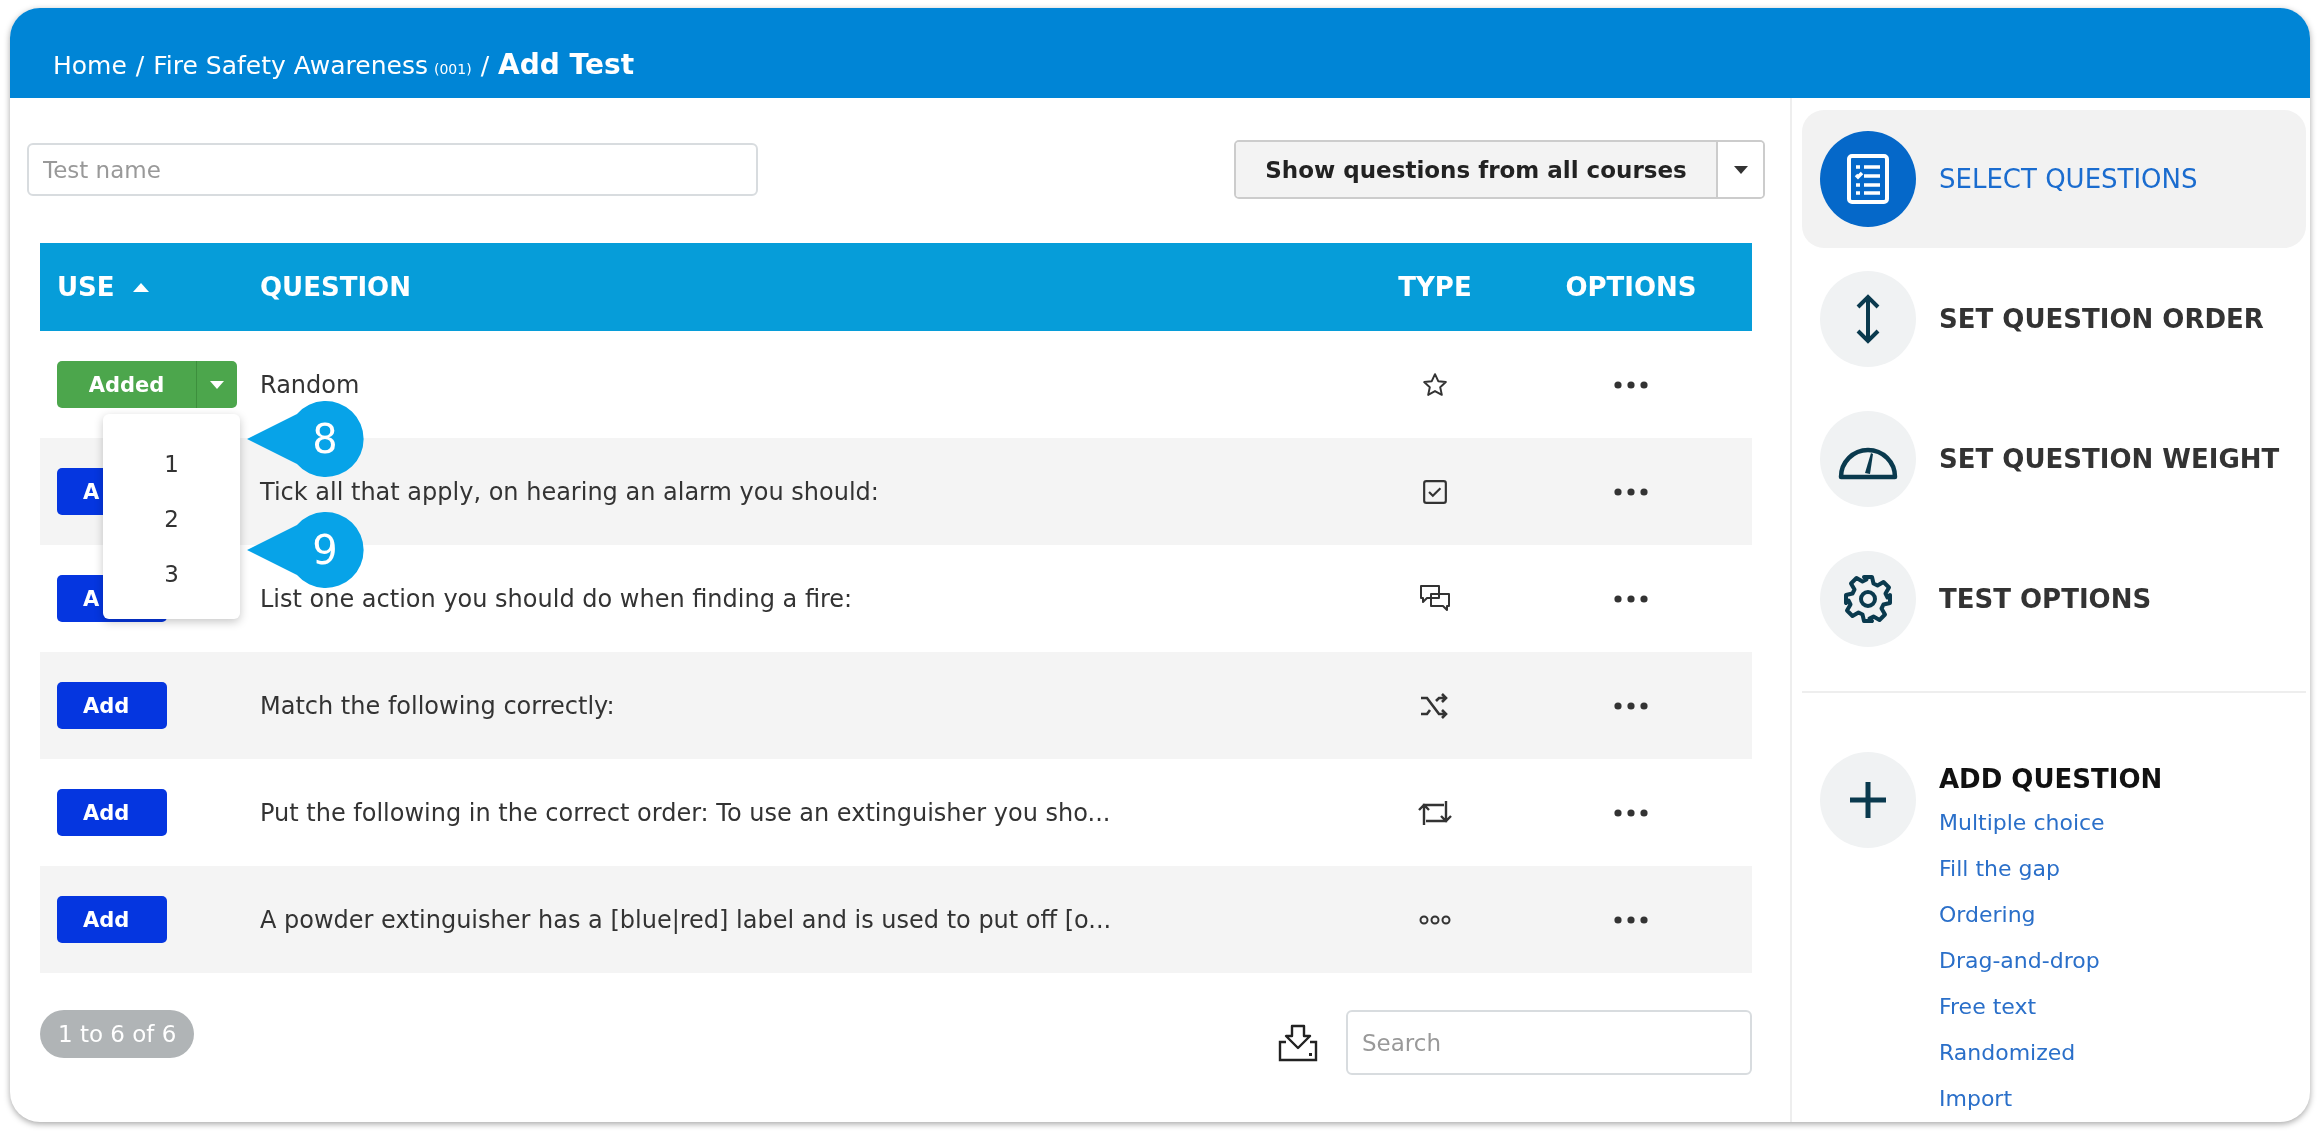 This screenshot has height=1135, width=2320. What do you see at coordinates (1435, 812) in the screenshot?
I see `repeat-icon` at bounding box center [1435, 812].